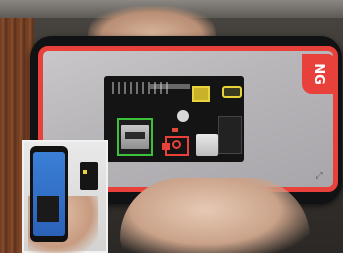 This screenshot has height=253, width=343. What do you see at coordinates (230, 135) in the screenshot?
I see `dc-jack` at bounding box center [230, 135].